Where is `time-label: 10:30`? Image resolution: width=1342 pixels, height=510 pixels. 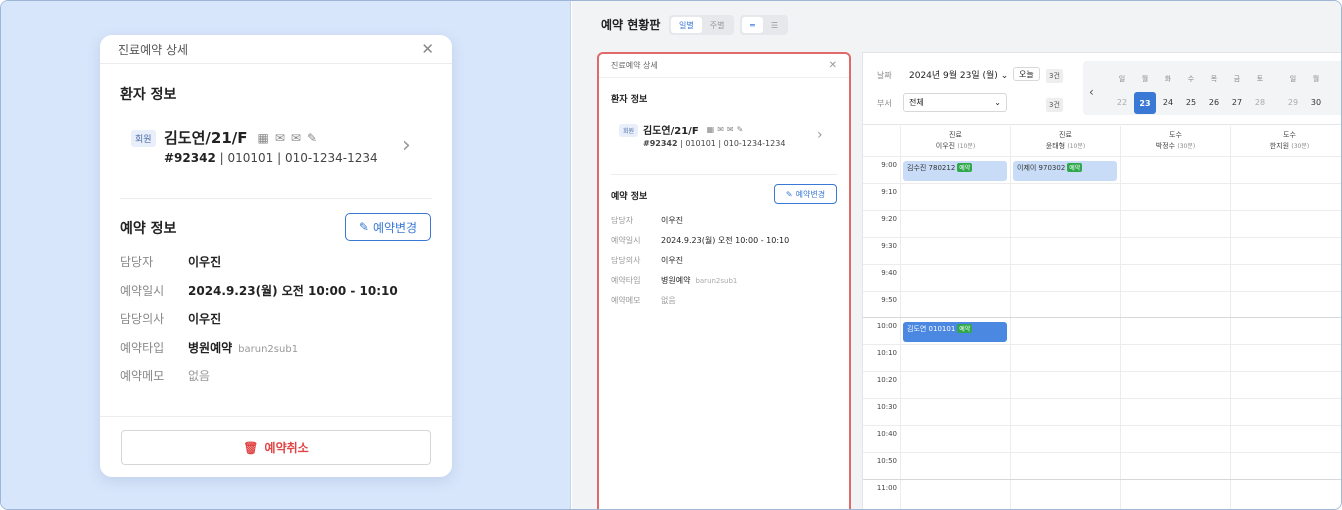
time-label: 10:30 is located at coordinates (886, 407).